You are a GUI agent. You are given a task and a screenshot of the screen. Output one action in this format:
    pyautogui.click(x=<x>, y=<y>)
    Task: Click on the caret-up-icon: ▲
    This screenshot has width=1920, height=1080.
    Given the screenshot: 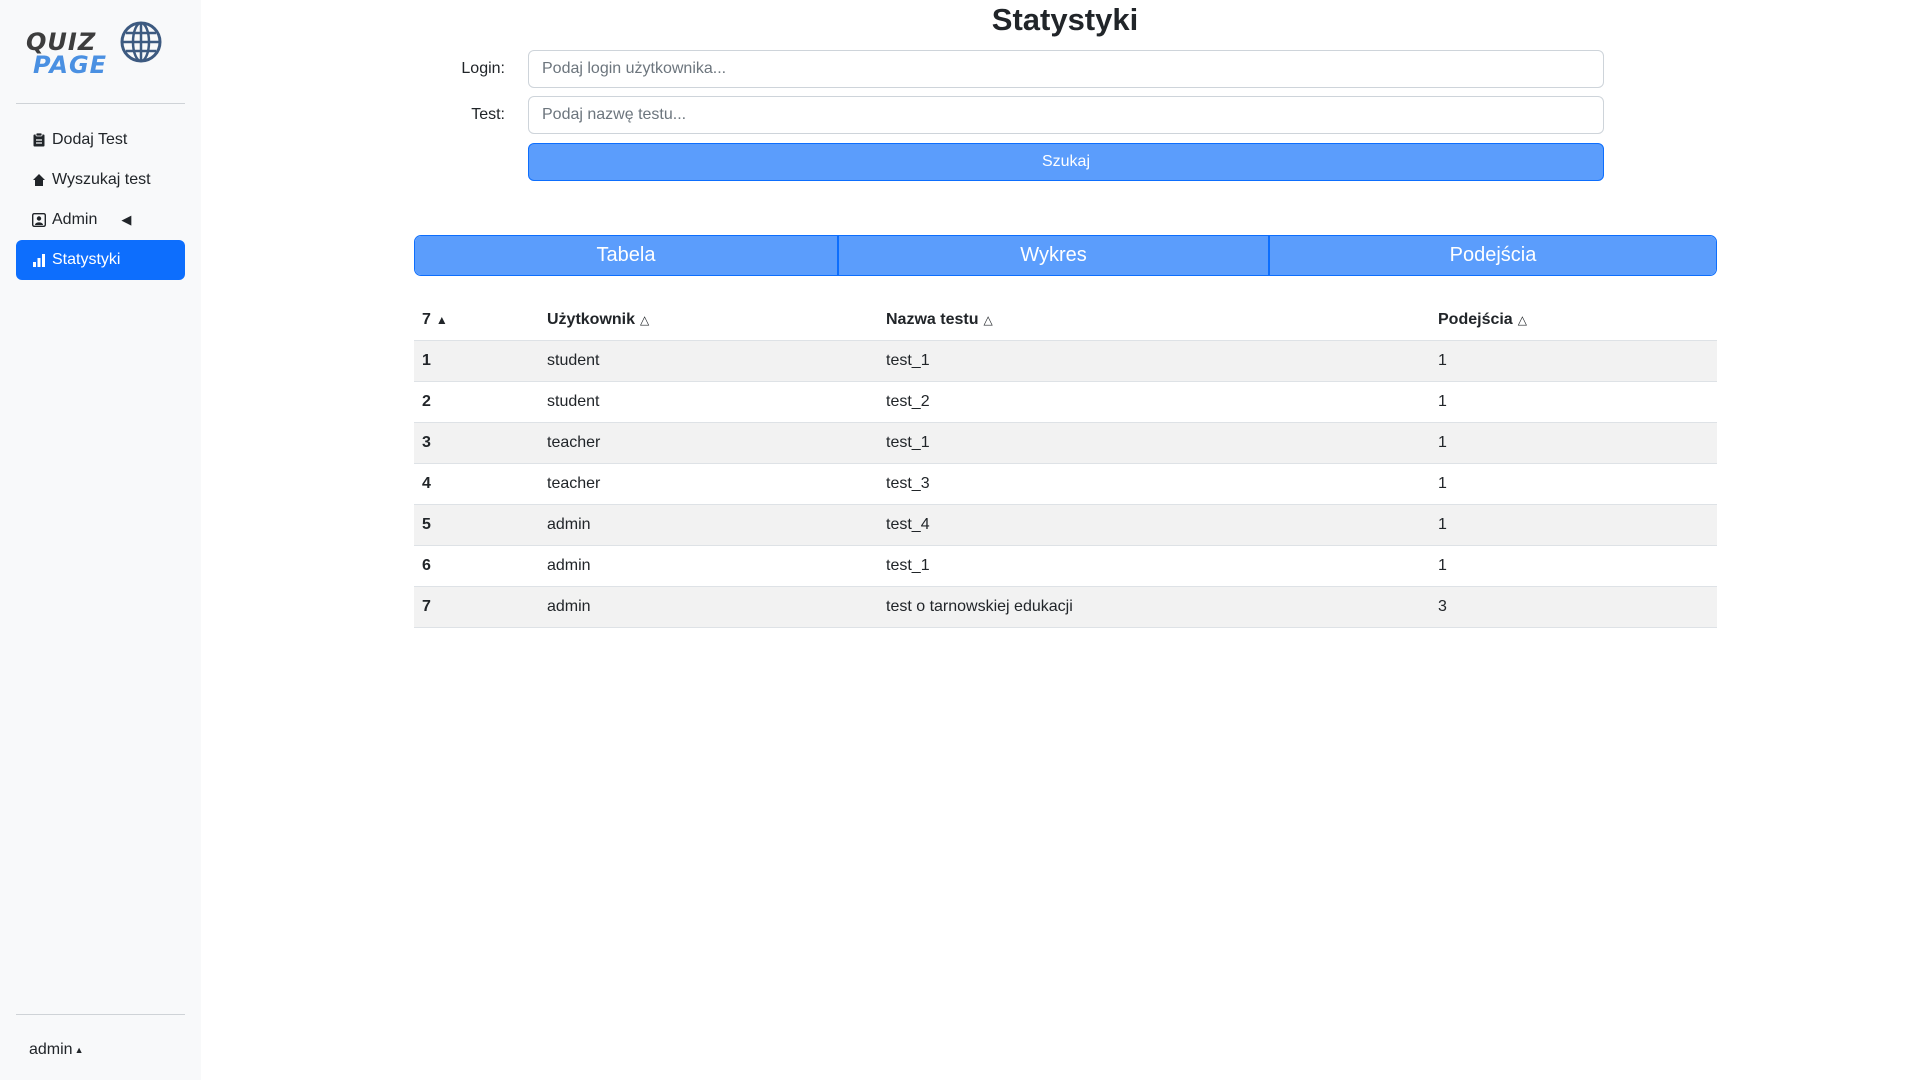 What is the action you would take?
    pyautogui.click(x=79, y=1050)
    